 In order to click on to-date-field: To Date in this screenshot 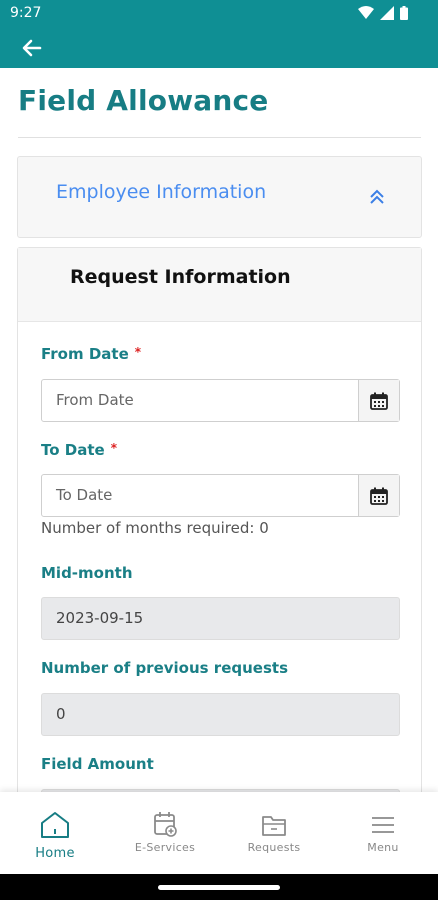, I will do `click(220, 495)`.